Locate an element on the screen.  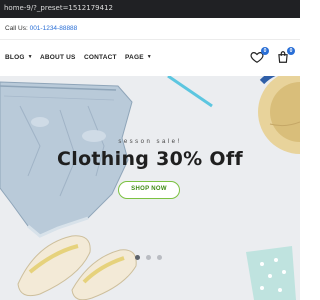
nav-item-label: CONTACT is located at coordinates (100, 57).